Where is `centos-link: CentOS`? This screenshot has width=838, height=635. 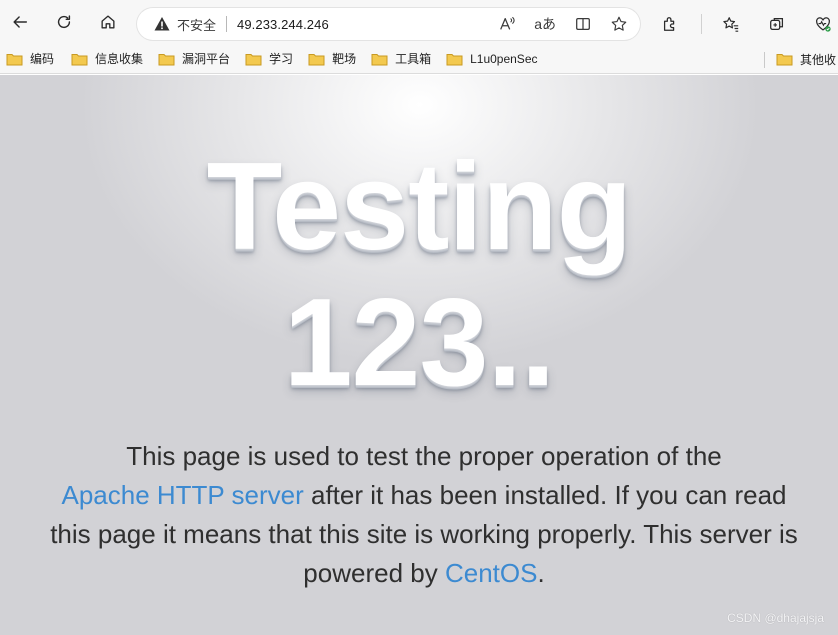 centos-link: CentOS is located at coordinates (491, 573).